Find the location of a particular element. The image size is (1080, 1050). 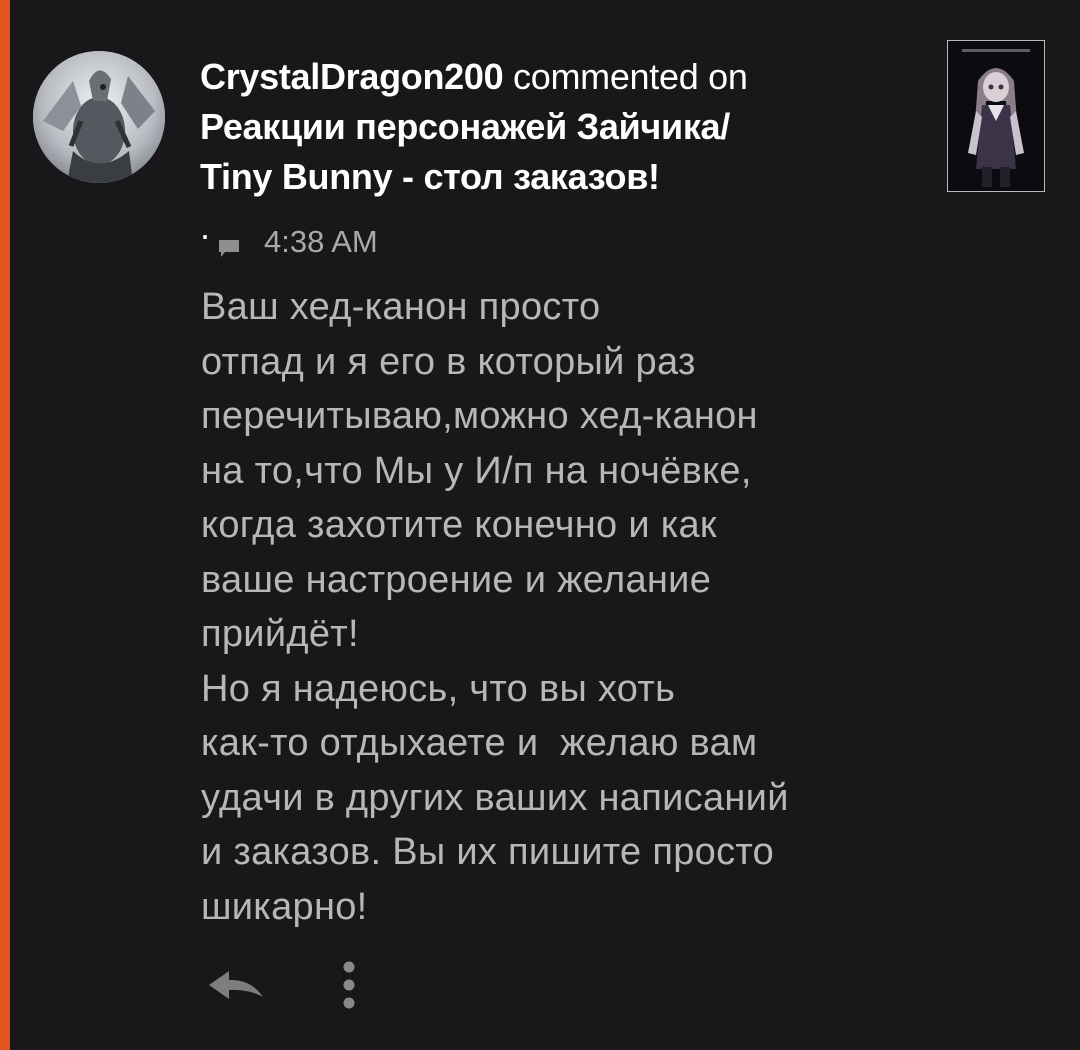

comment-time: 4:38 AM is located at coordinates (321, 241).